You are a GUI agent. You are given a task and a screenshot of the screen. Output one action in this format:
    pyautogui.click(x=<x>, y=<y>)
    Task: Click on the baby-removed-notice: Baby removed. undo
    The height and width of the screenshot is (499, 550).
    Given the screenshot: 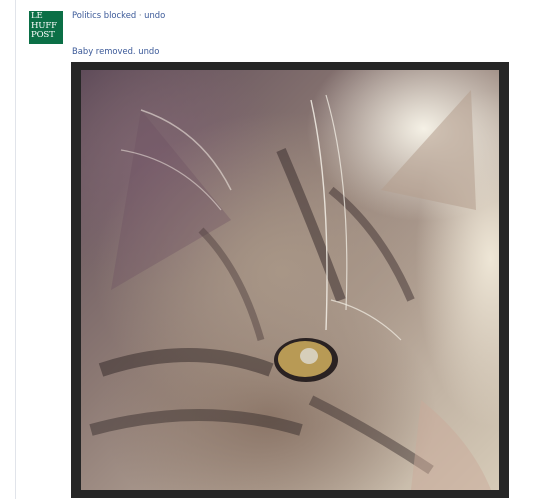 What is the action you would take?
    pyautogui.click(x=115, y=51)
    